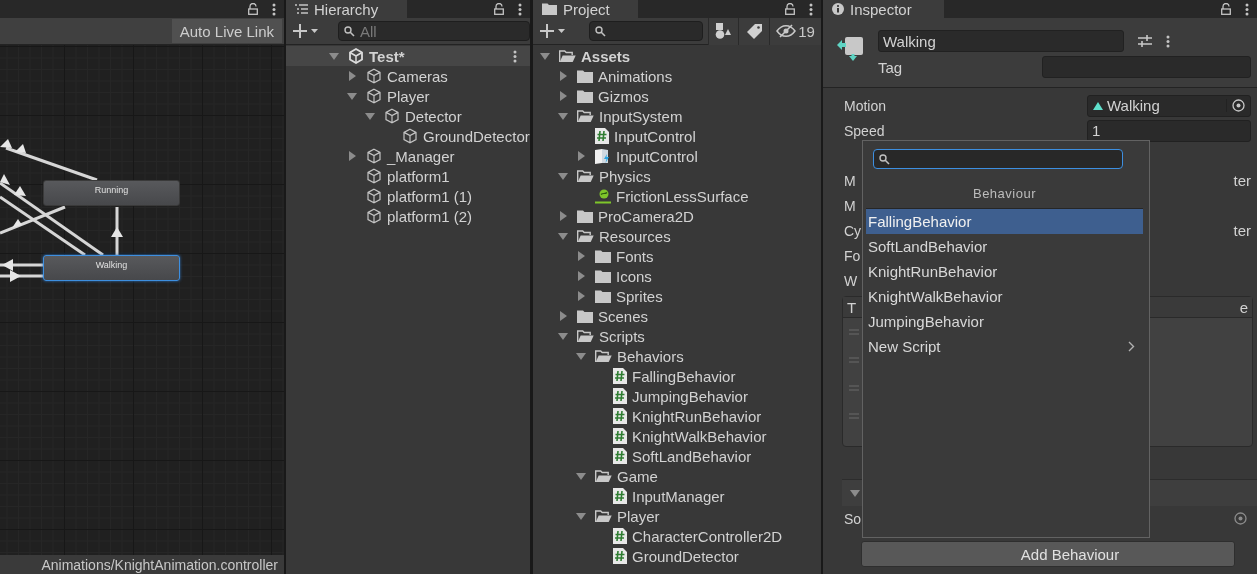 The height and width of the screenshot is (574, 1257). Describe the element at coordinates (883, 9) in the screenshot. I see `inspector-tab: Inspector` at that location.